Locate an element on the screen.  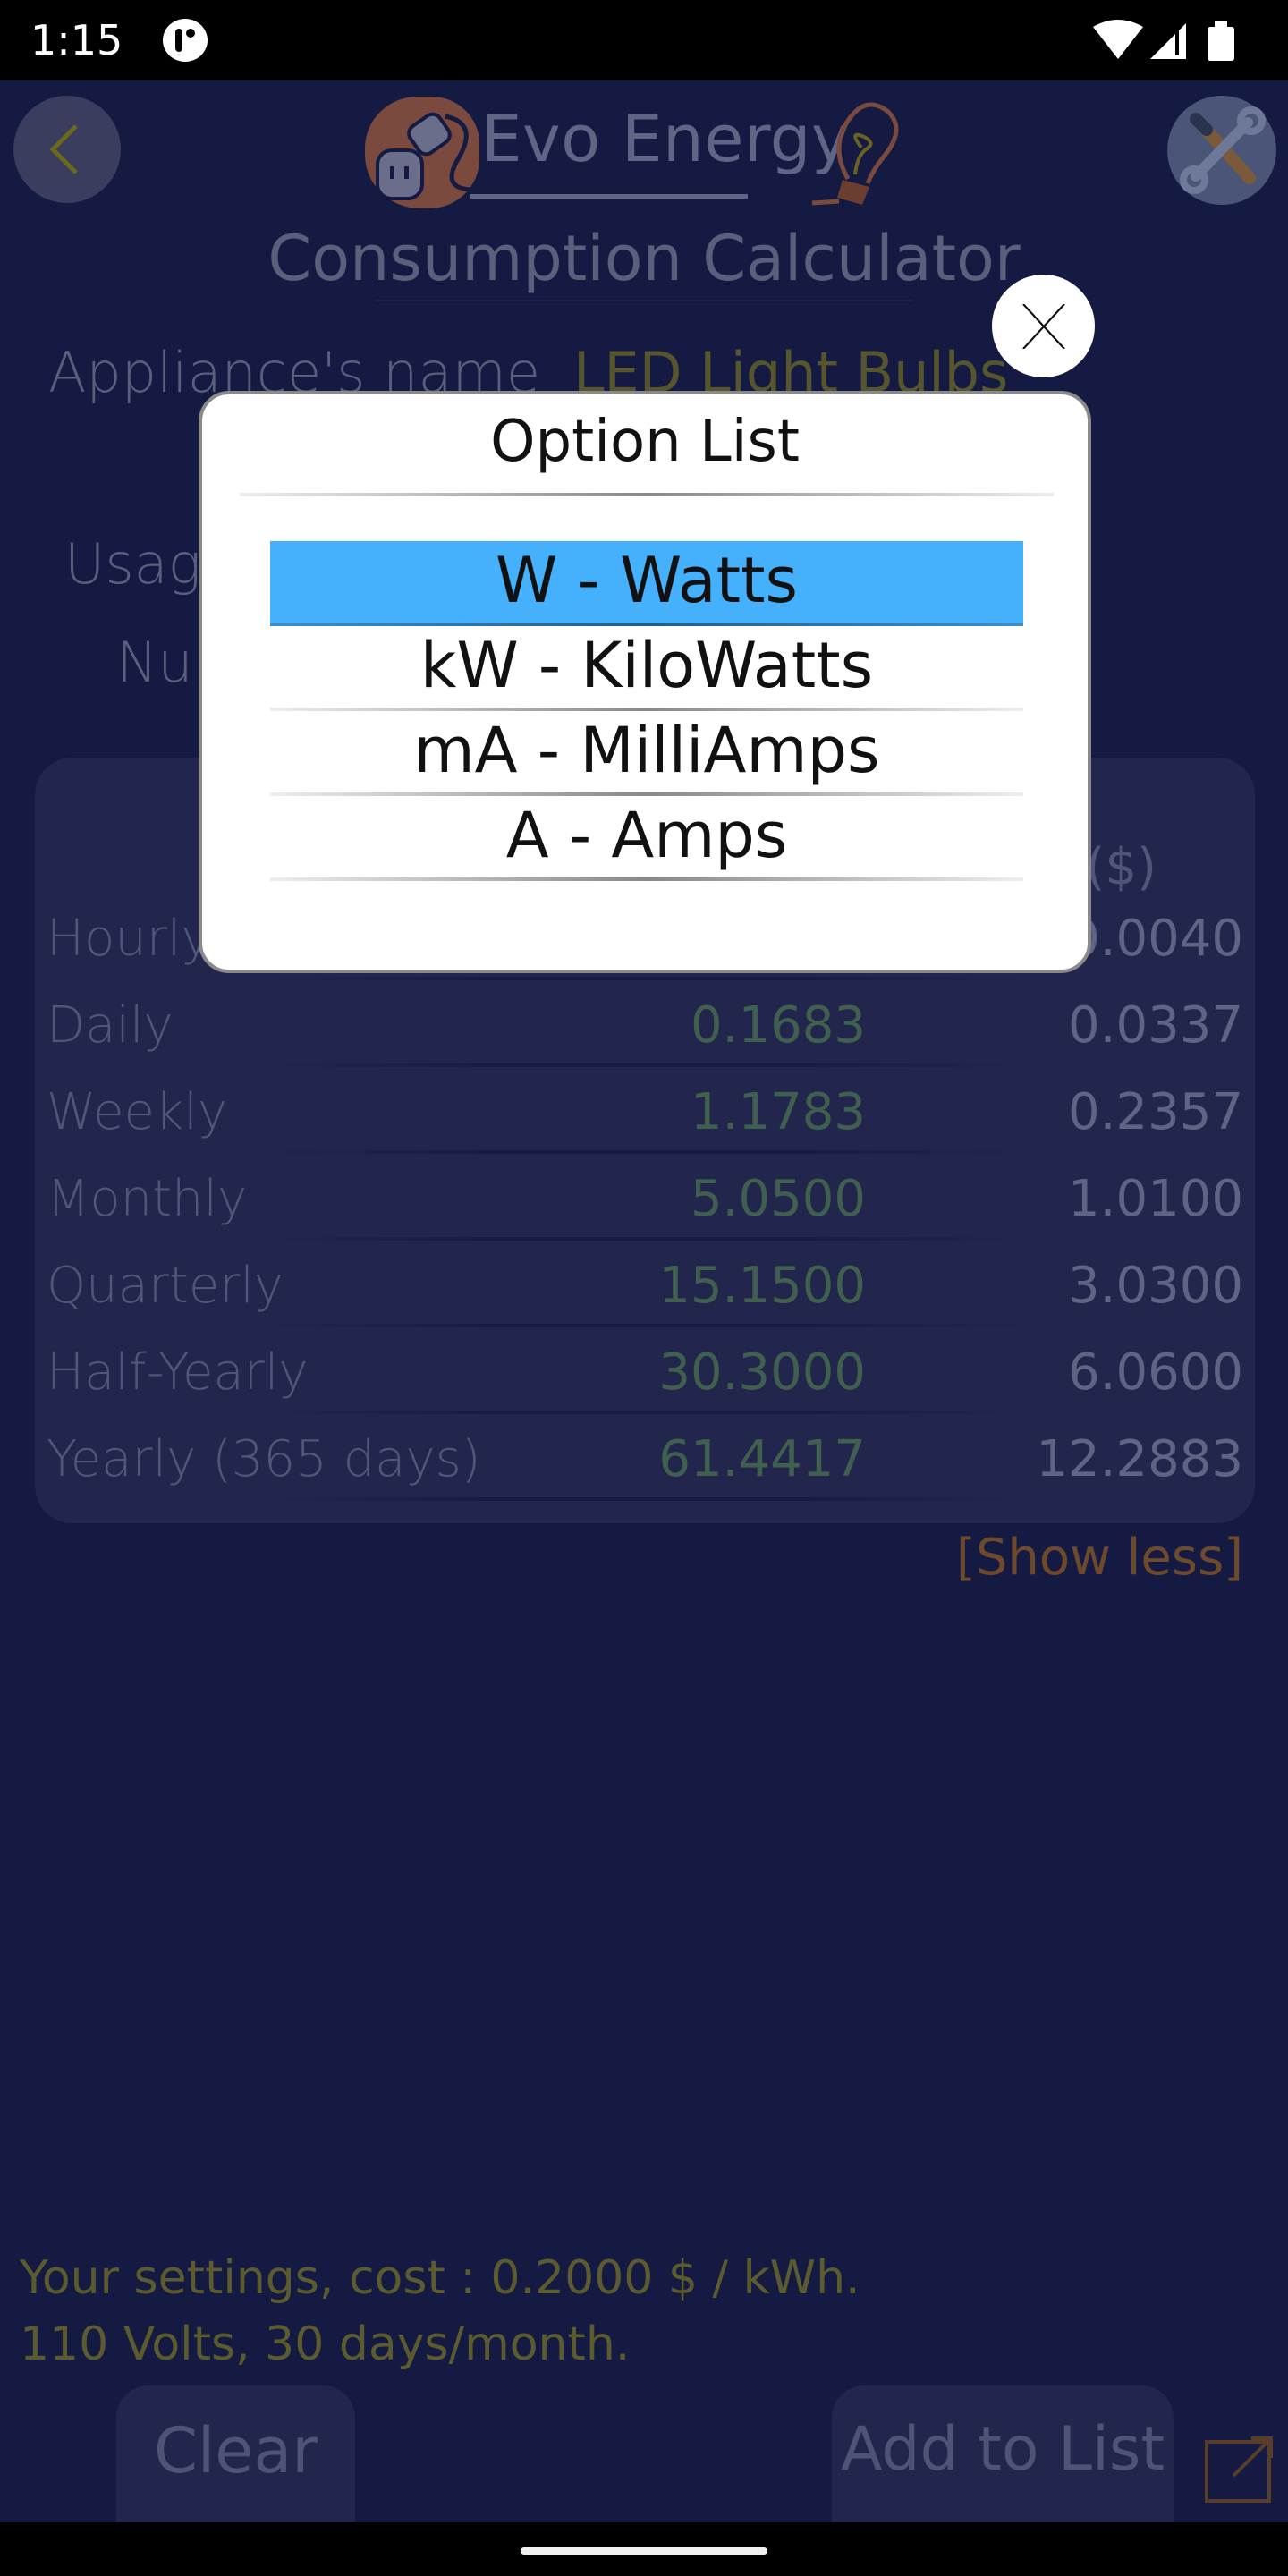
navigation-bar is located at coordinates (644, 2549).